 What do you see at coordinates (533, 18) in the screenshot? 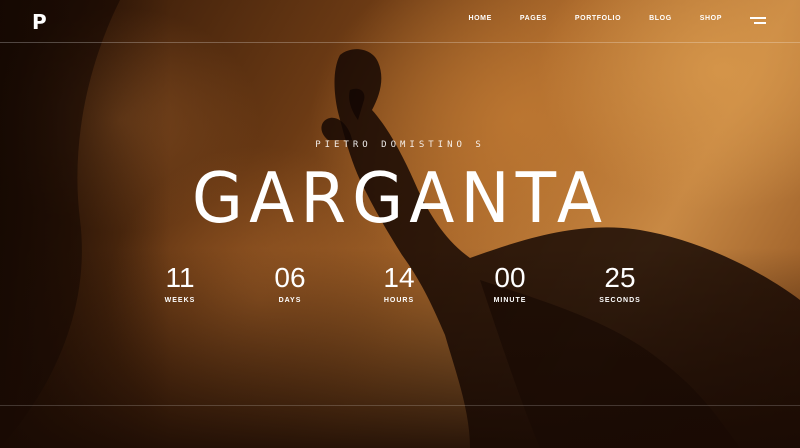
I see `nav-item-pages: PAGES` at bounding box center [533, 18].